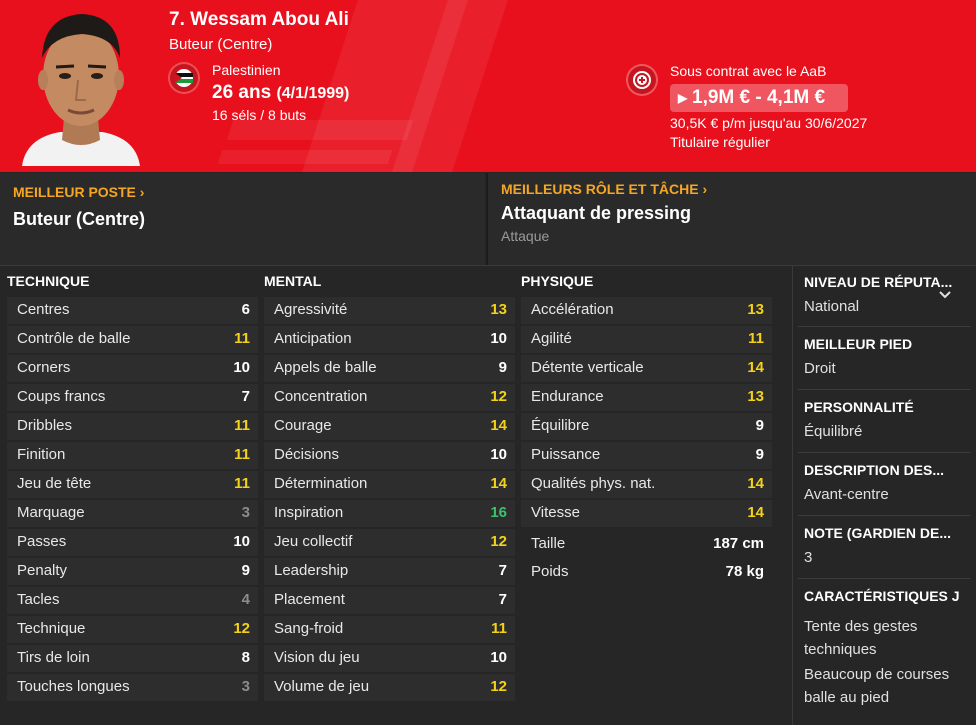 The width and height of the screenshot is (976, 725). I want to click on weight-row: Poids 78 kg, so click(646, 572).